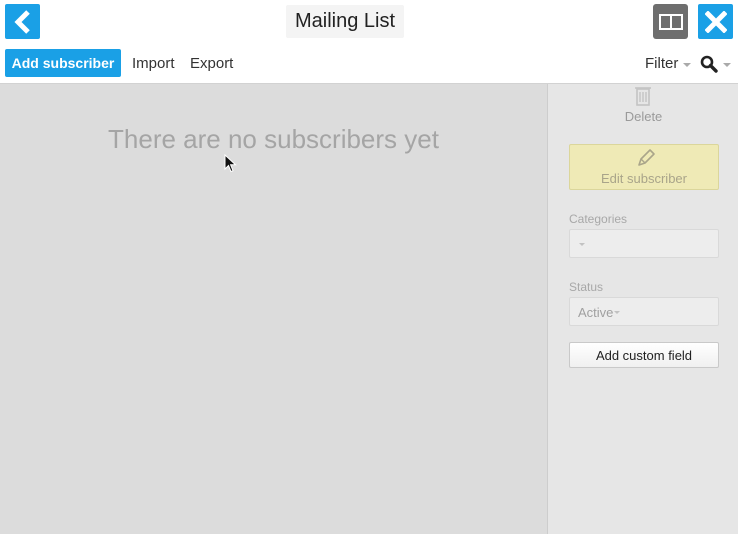  I want to click on empty-message: There are no subscribers yet, so click(273, 139).